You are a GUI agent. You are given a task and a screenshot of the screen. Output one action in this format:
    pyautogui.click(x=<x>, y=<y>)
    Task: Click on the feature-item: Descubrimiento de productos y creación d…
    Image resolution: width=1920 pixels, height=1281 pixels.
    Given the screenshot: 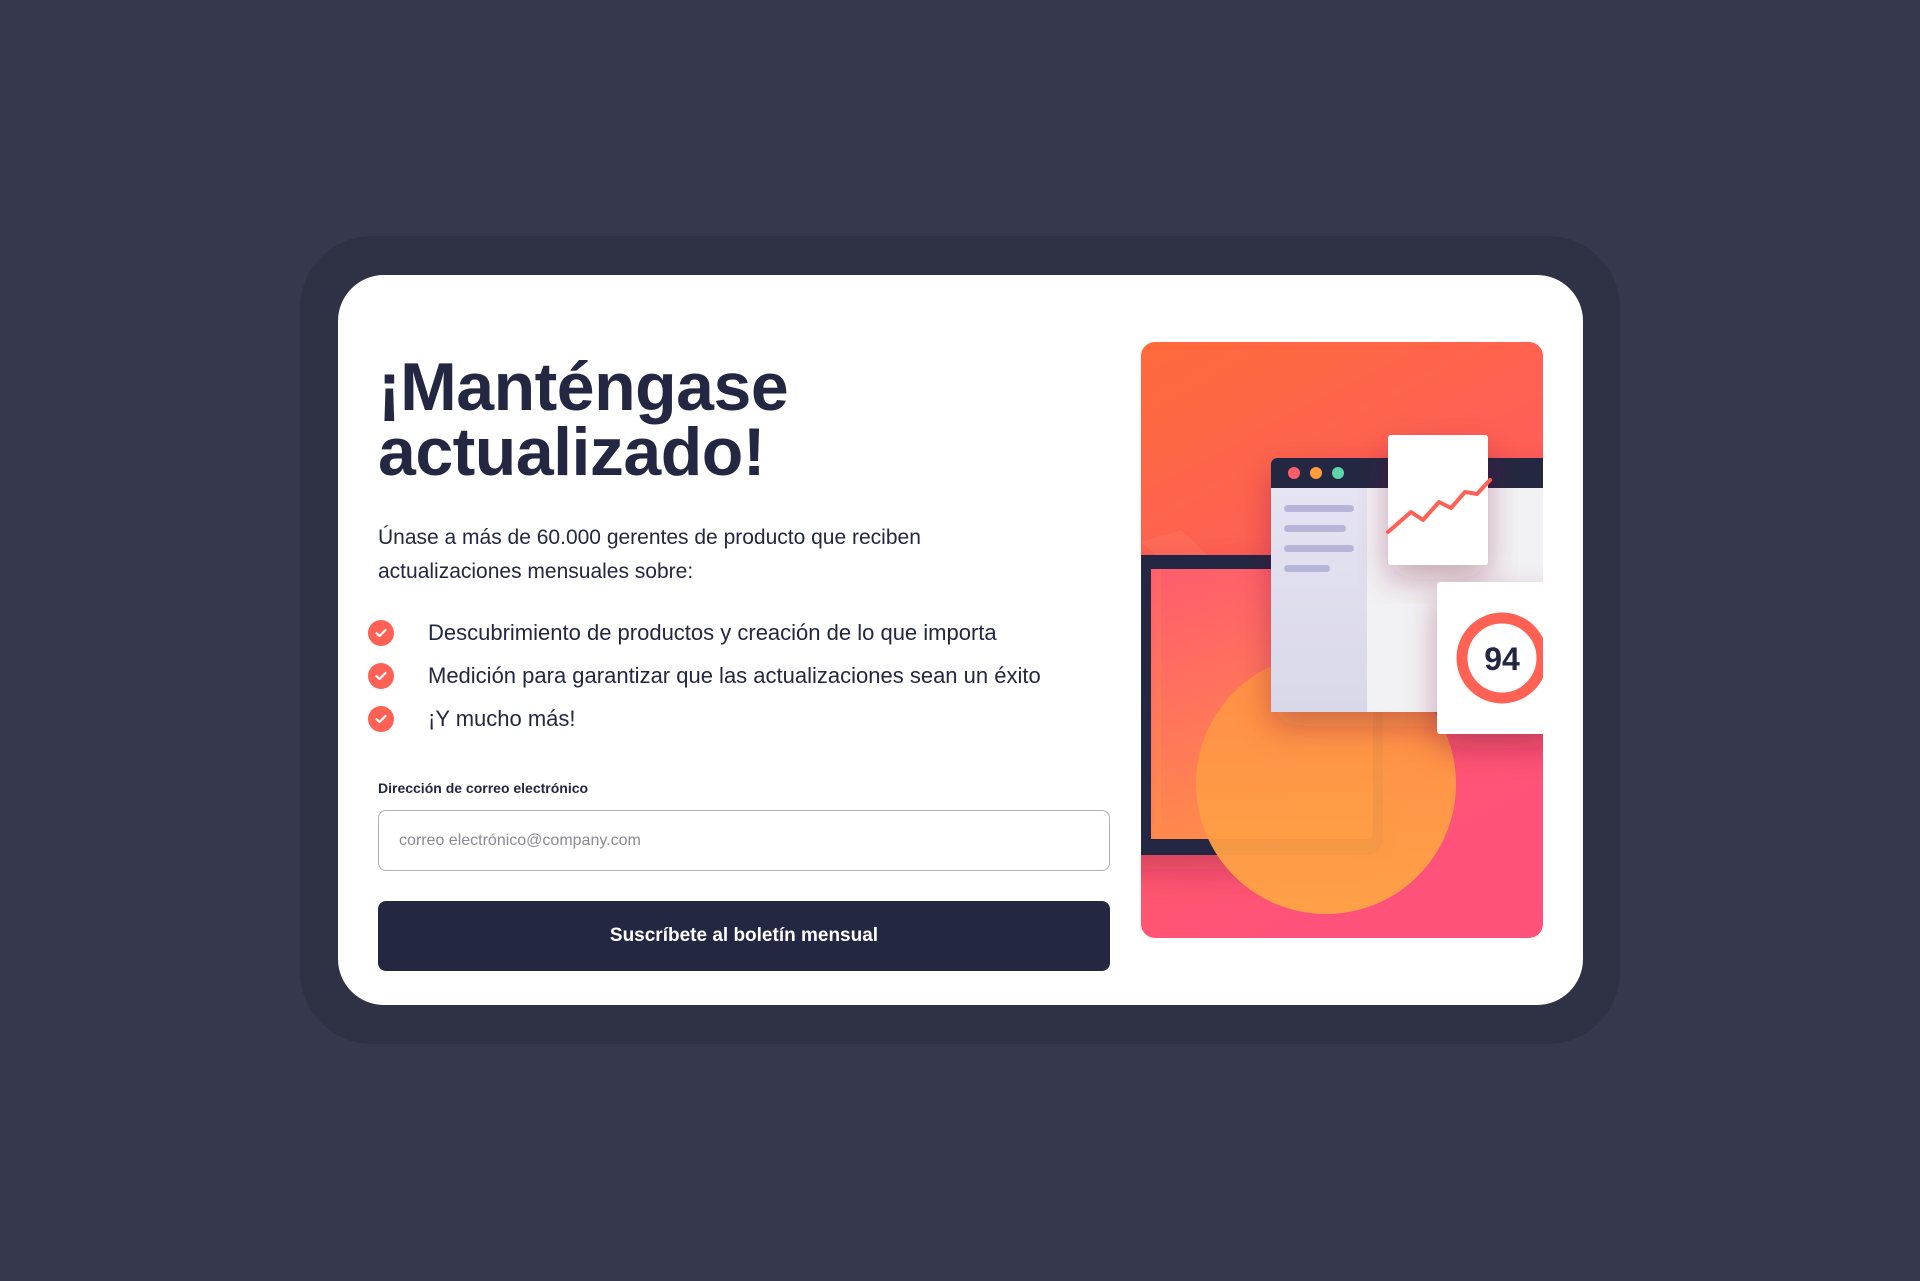 What is the action you would take?
    pyautogui.click(x=739, y=632)
    